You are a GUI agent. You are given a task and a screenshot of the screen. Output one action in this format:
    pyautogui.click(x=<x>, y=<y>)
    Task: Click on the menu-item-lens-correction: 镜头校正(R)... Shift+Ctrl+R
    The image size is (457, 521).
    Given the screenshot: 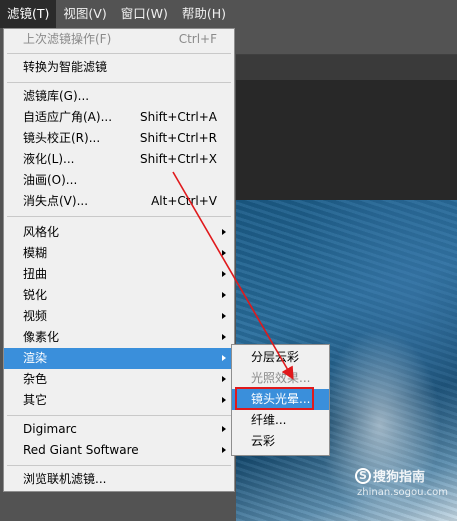 What is the action you would take?
    pyautogui.click(x=119, y=138)
    